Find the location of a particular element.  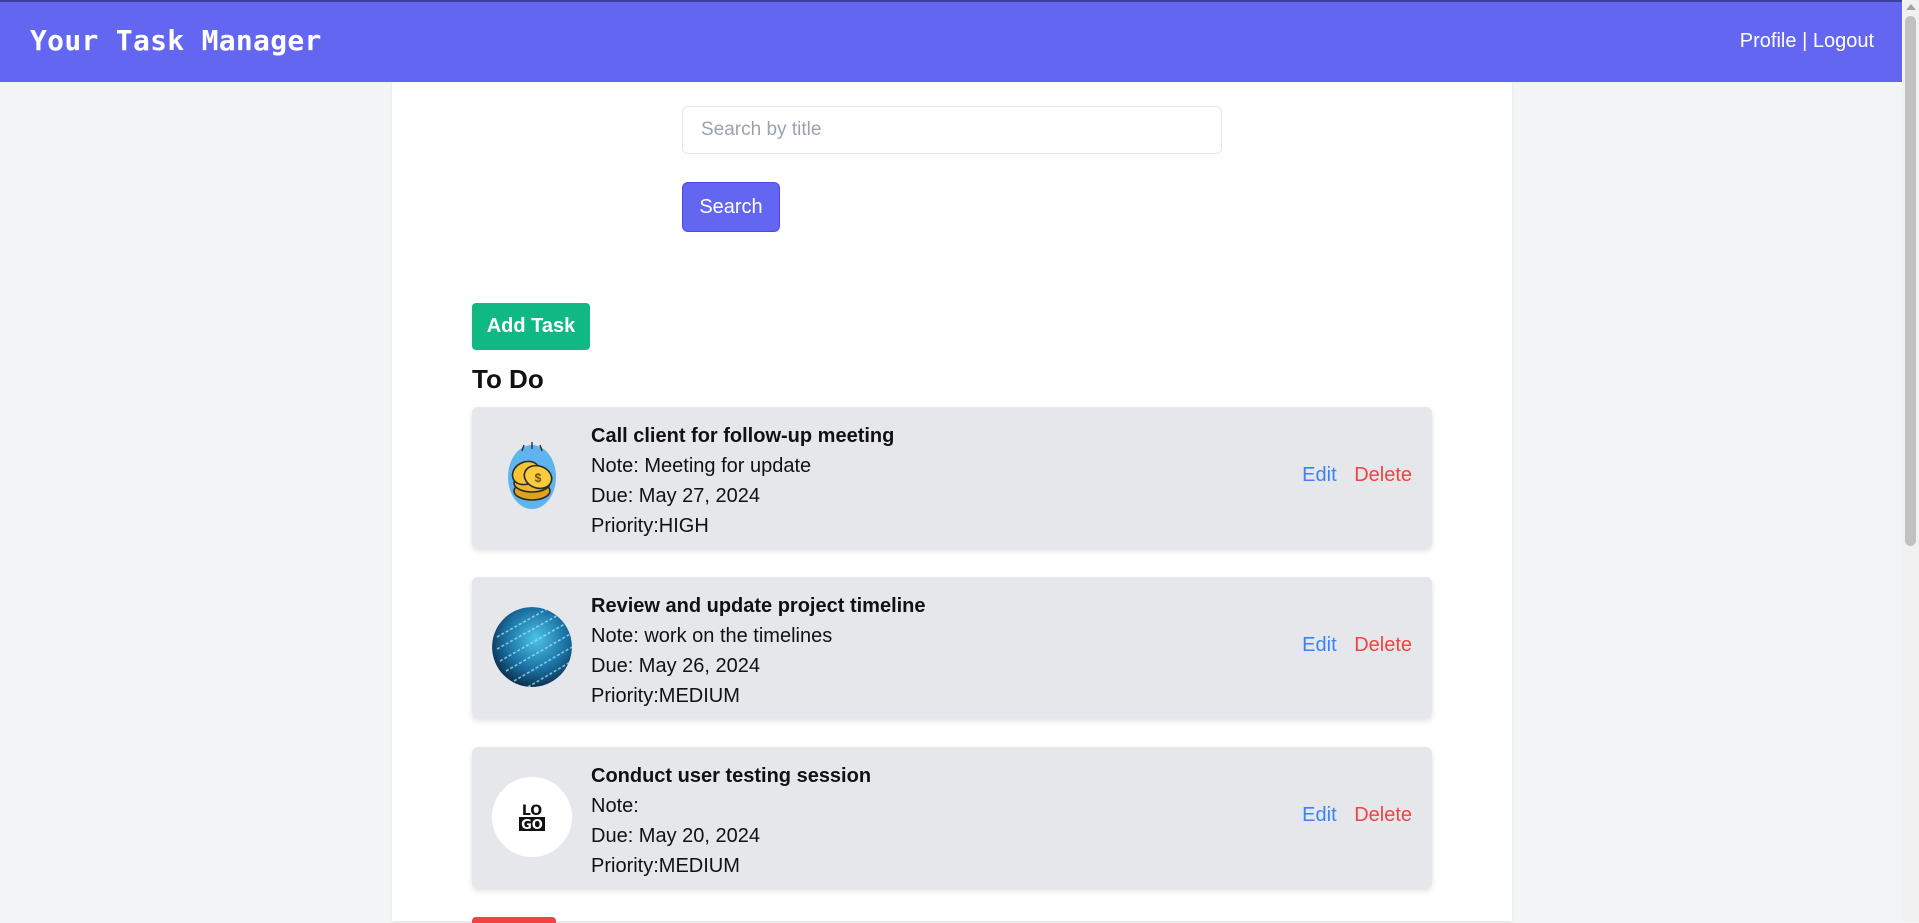

code-screen-icon is located at coordinates (532, 647).